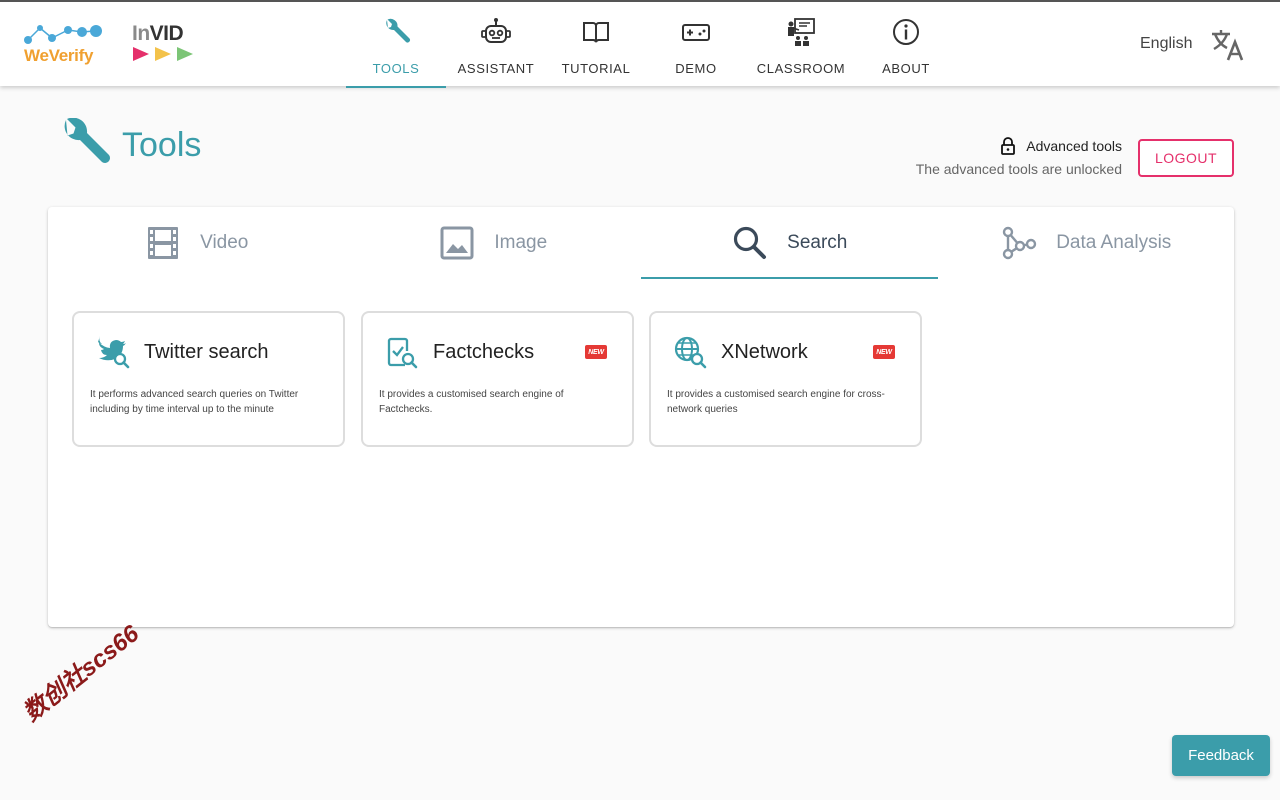 The image size is (1280, 800). Describe the element at coordinates (114, 352) in the screenshot. I see `twitter-search-icon` at that location.